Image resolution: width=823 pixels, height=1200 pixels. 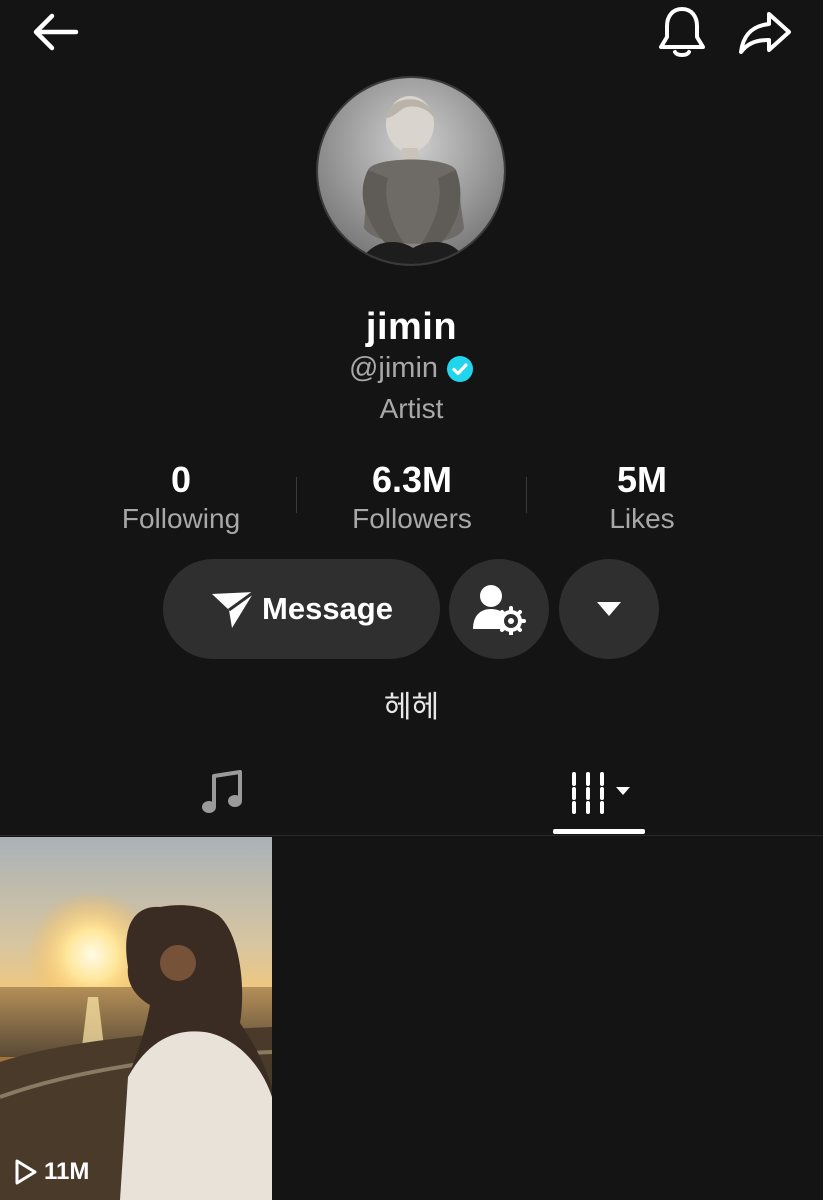 What do you see at coordinates (233, 609) in the screenshot?
I see `send-icon` at bounding box center [233, 609].